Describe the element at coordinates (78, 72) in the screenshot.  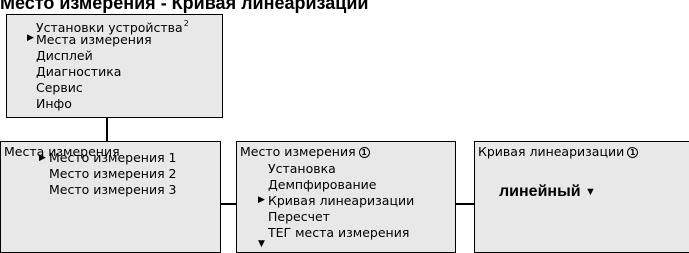
I see `menu-item-diagnostics: Диагностика` at that location.